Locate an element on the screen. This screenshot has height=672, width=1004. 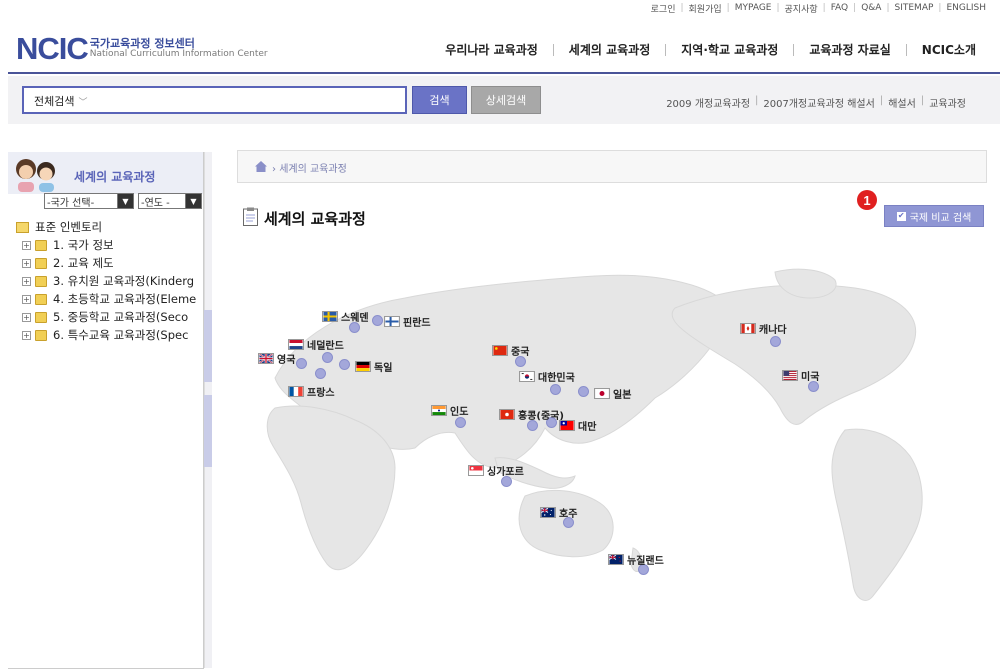
nav-korea-curriculum: 우리나라 교육과정 is located at coordinates (491, 49).